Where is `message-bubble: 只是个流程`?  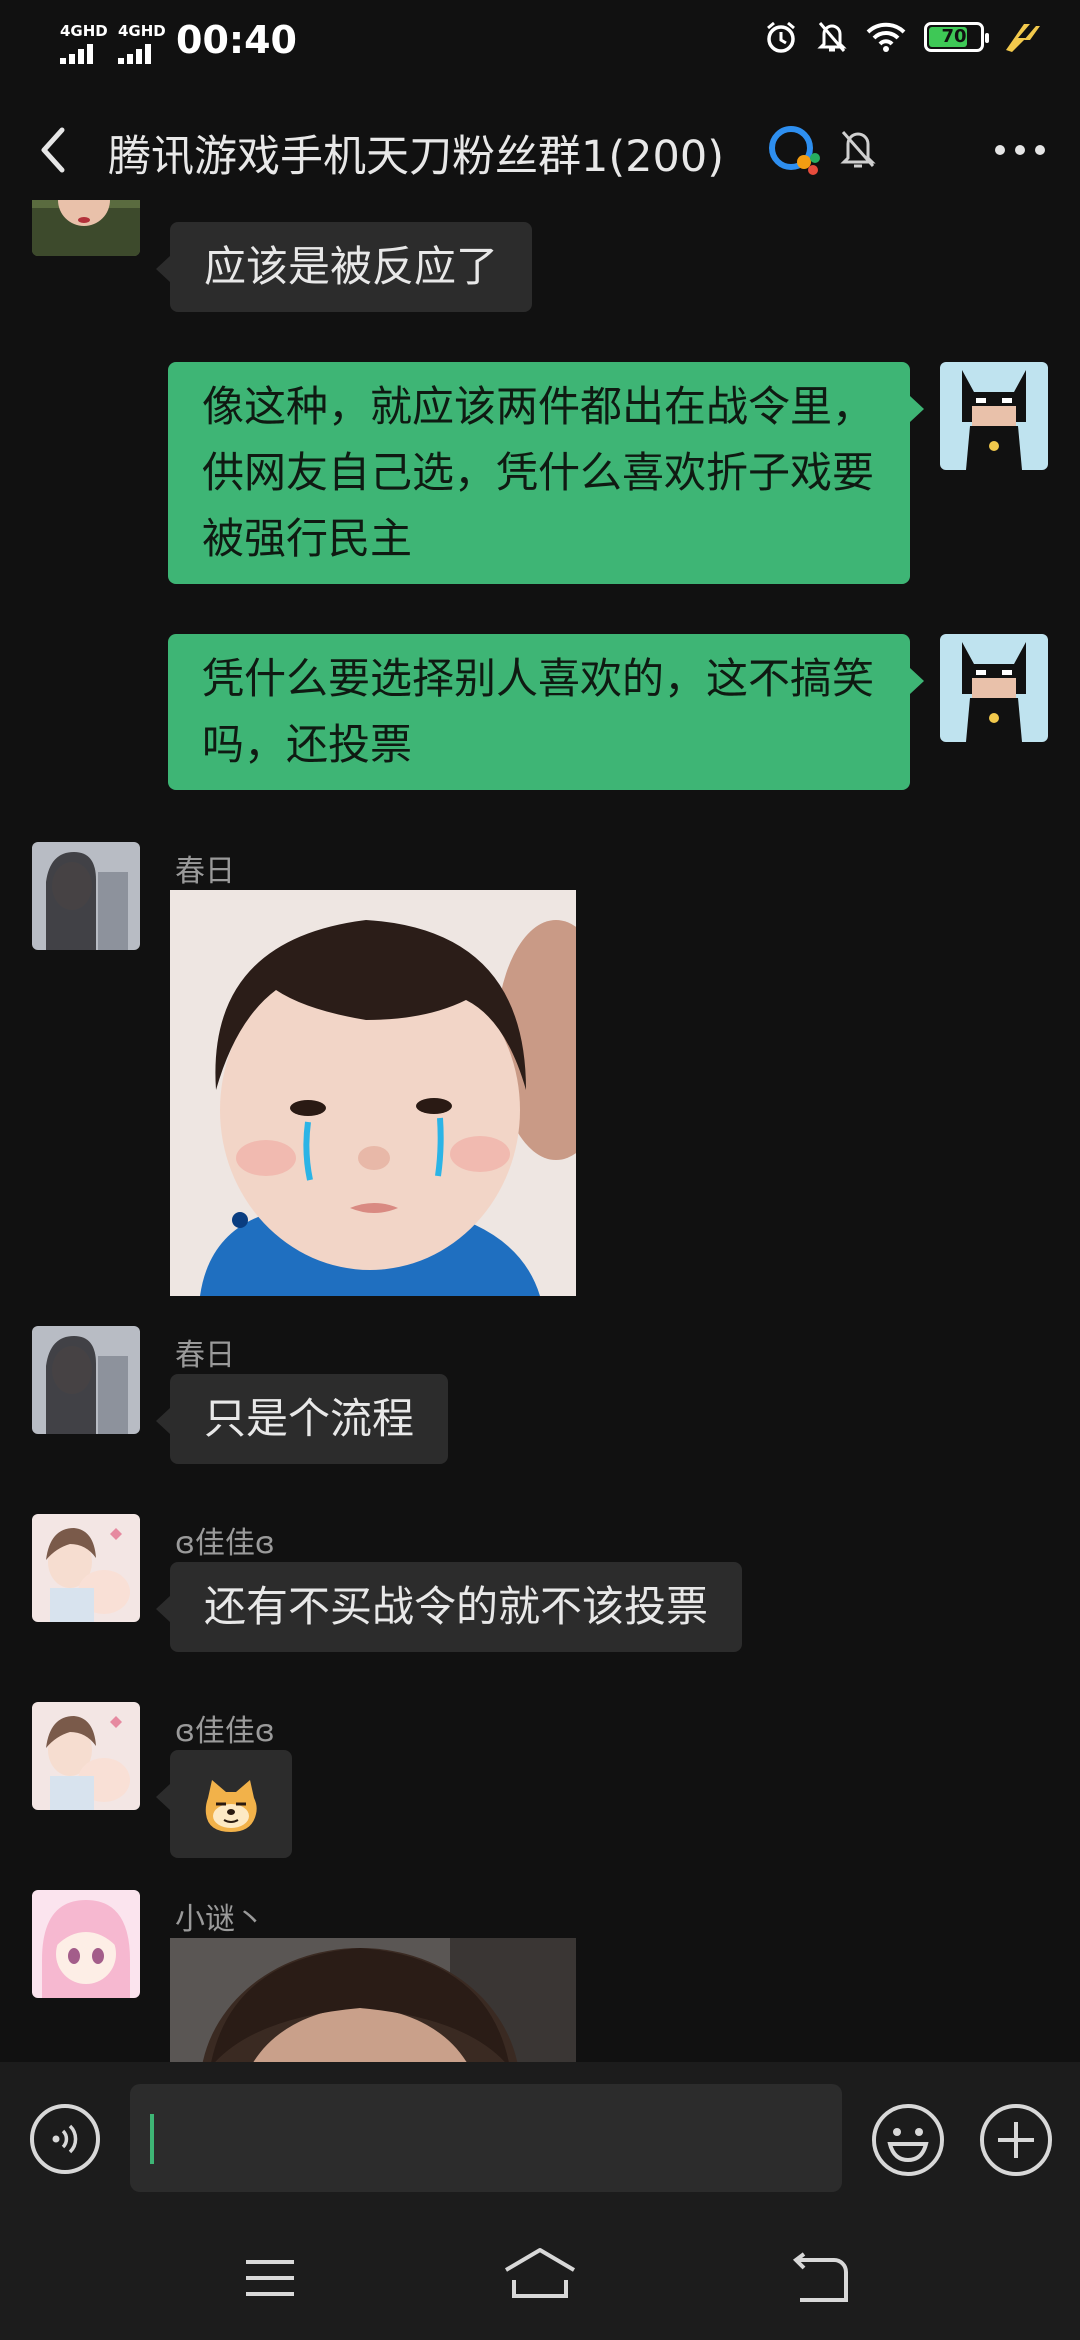 message-bubble: 只是个流程 is located at coordinates (302, 1419).